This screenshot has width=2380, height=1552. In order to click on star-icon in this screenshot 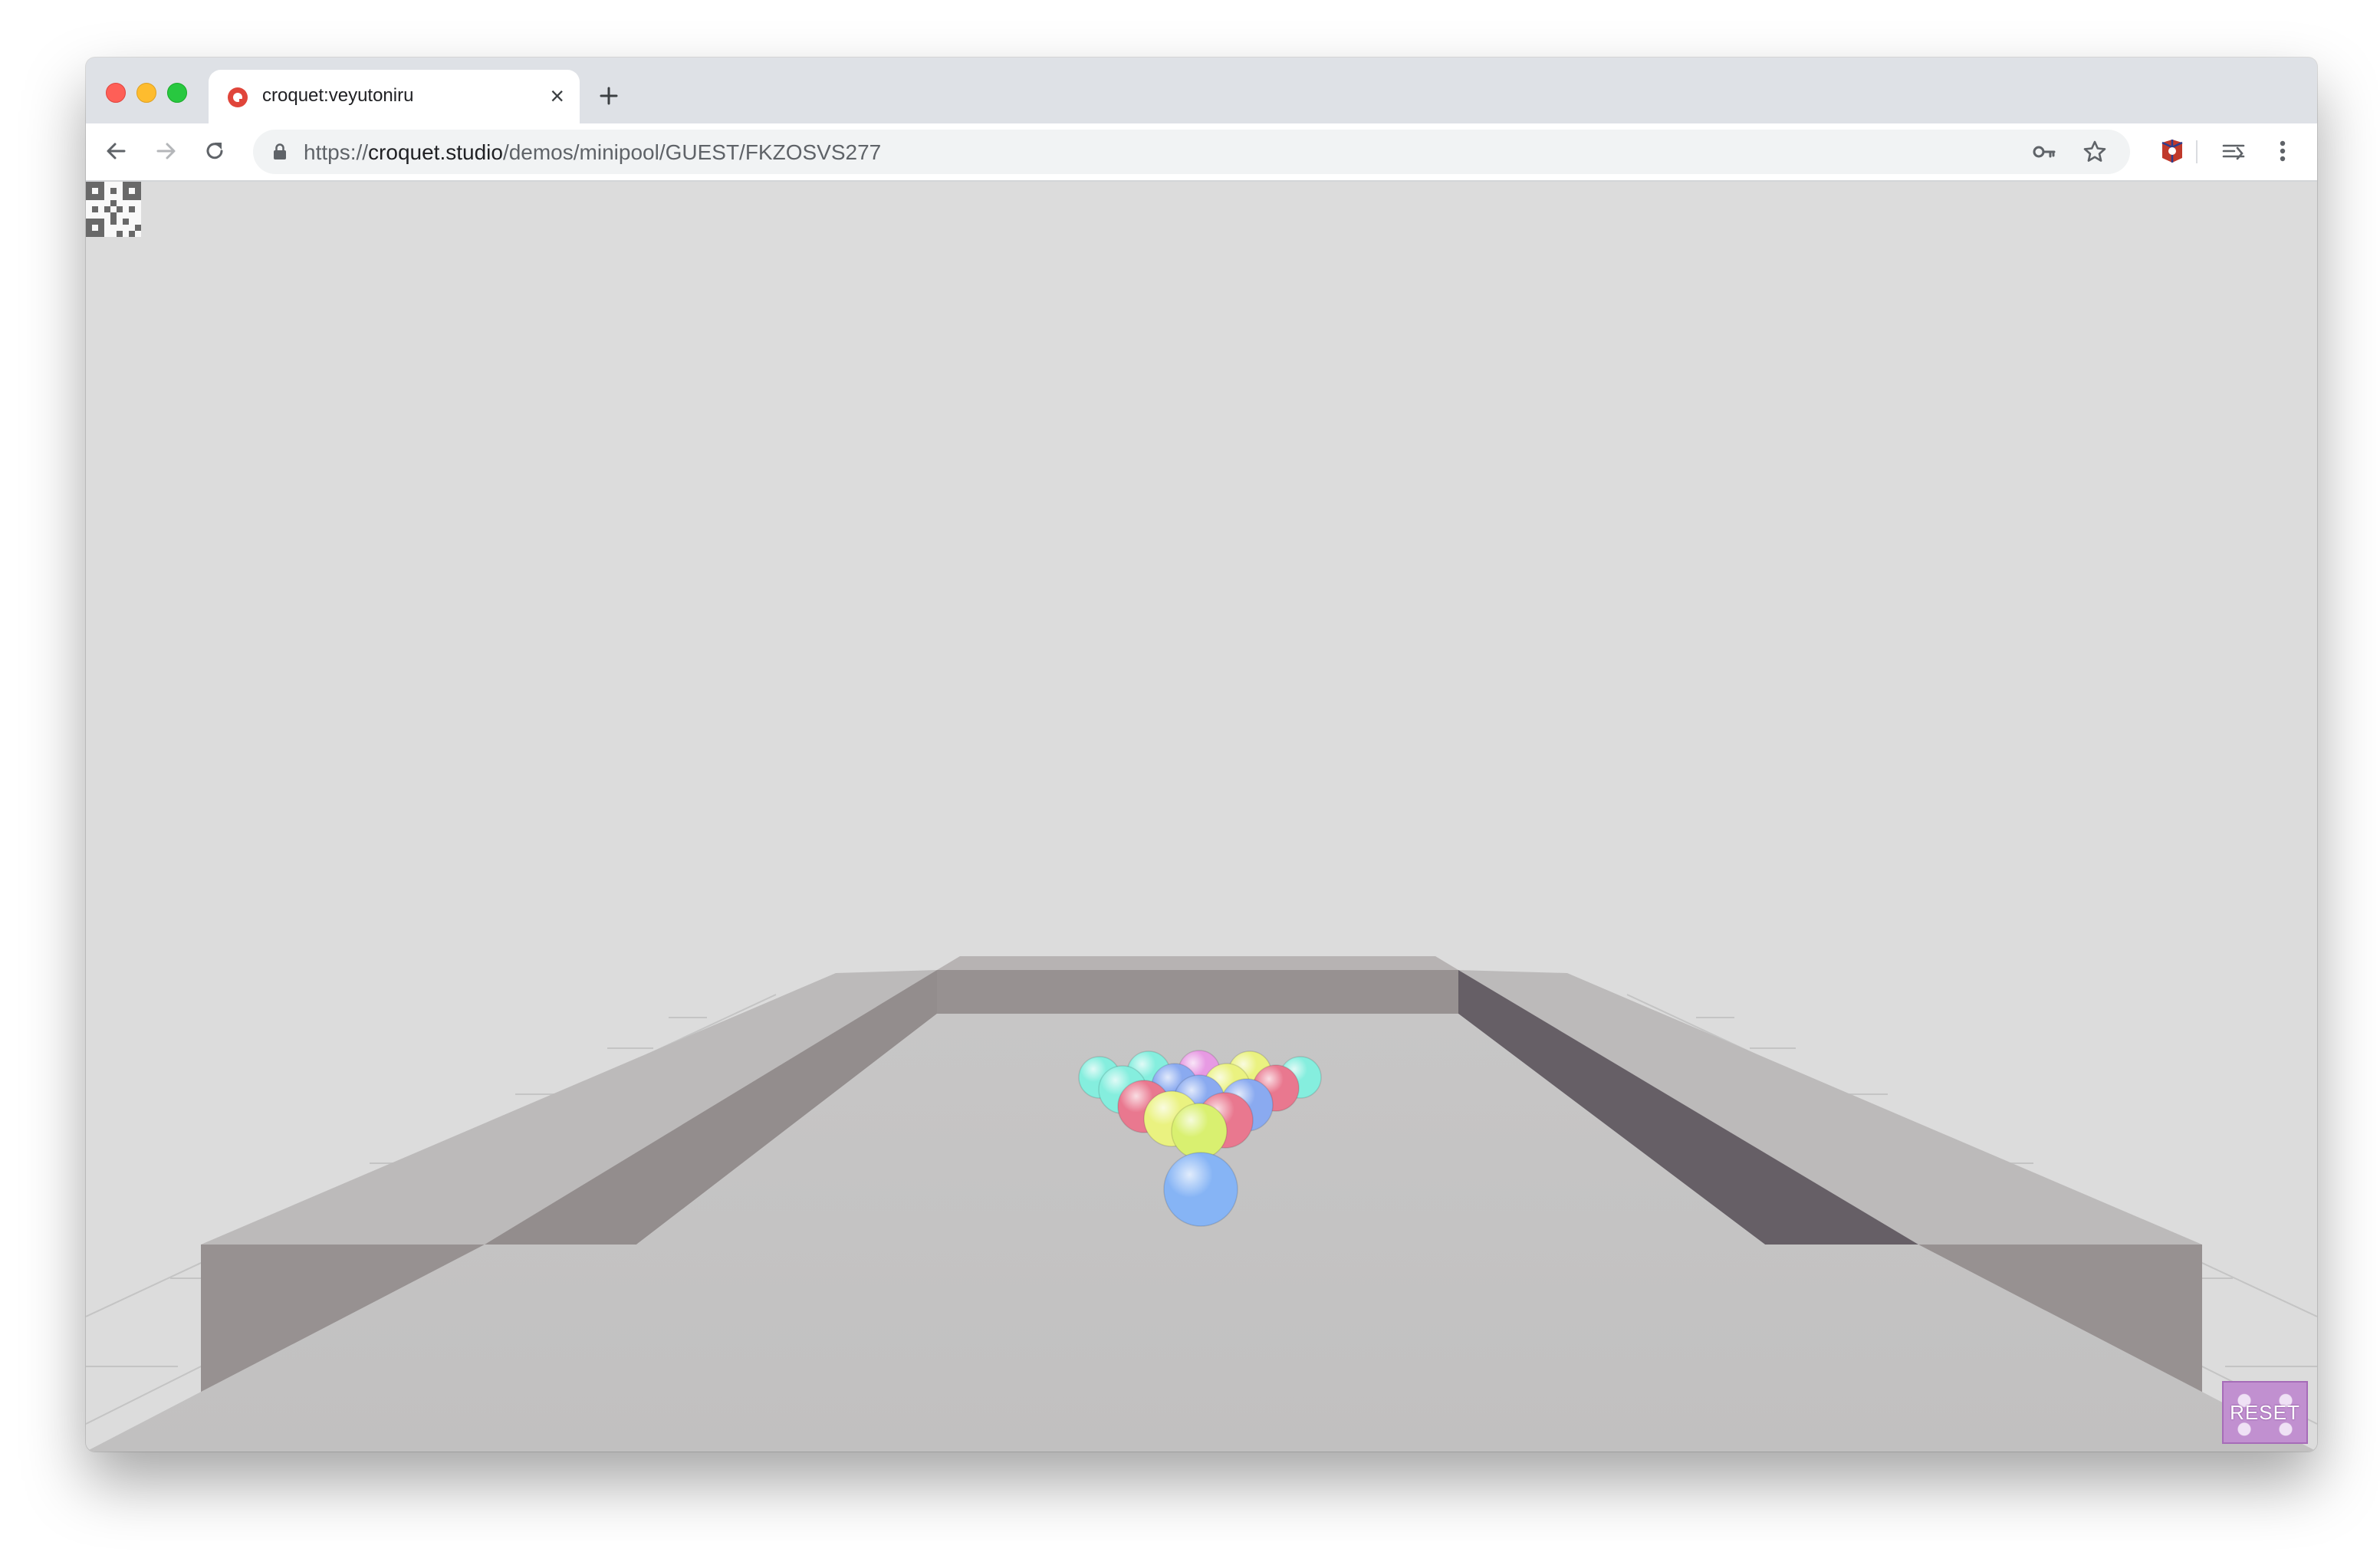, I will do `click(2094, 151)`.